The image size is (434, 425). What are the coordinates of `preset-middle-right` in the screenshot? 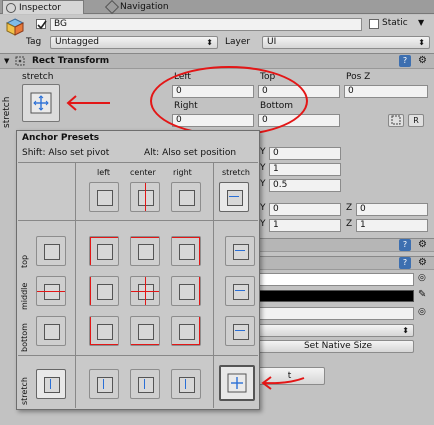 It's located at (186, 291).